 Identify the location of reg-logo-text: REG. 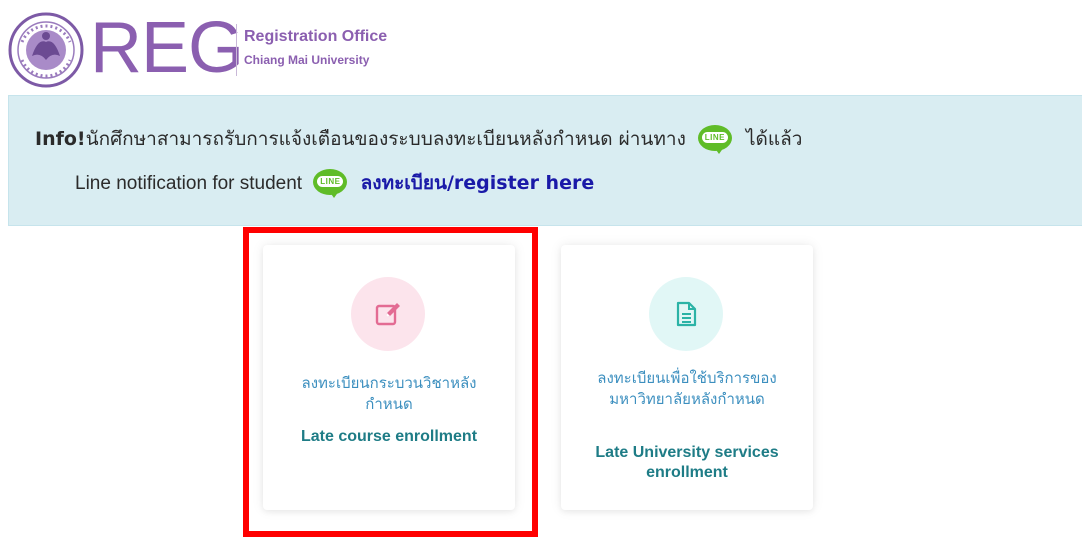
(167, 48).